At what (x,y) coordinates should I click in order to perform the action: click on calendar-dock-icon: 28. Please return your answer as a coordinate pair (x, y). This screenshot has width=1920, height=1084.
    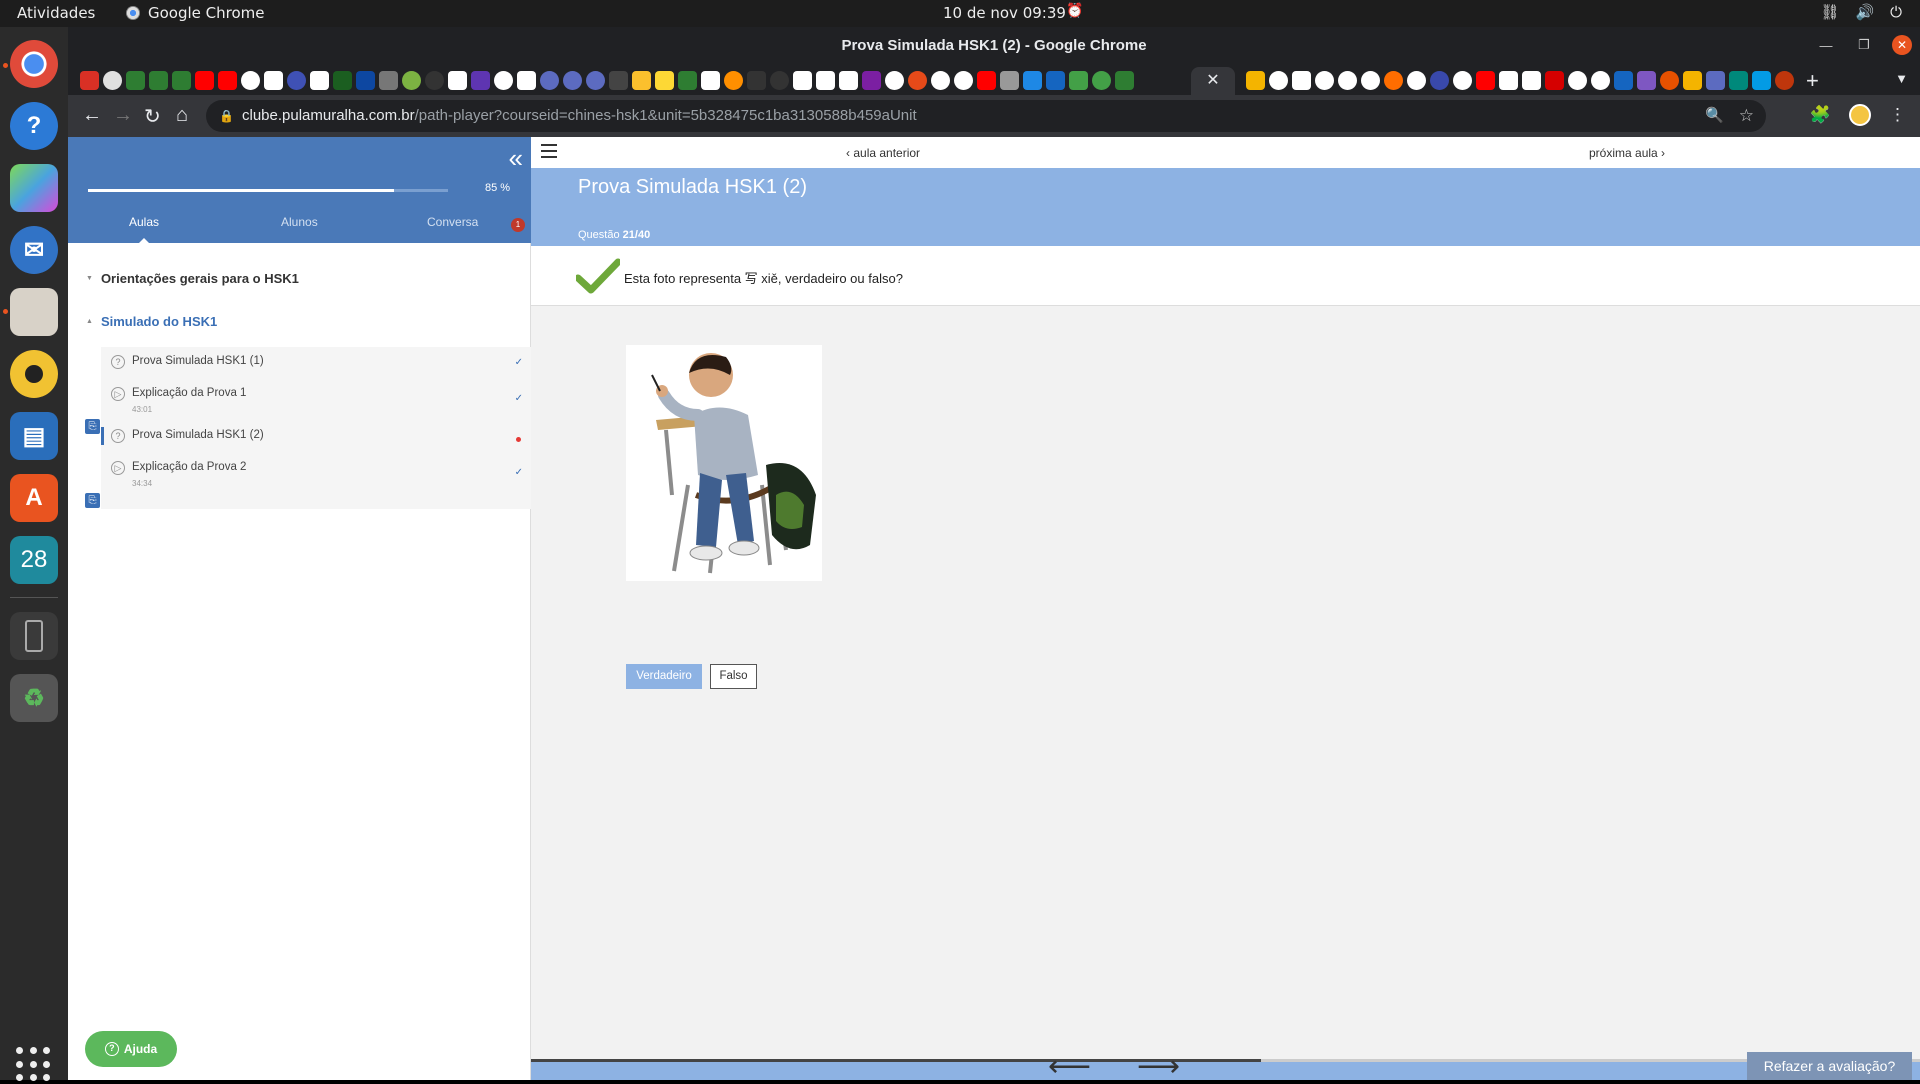
    Looking at the image, I should click on (34, 560).